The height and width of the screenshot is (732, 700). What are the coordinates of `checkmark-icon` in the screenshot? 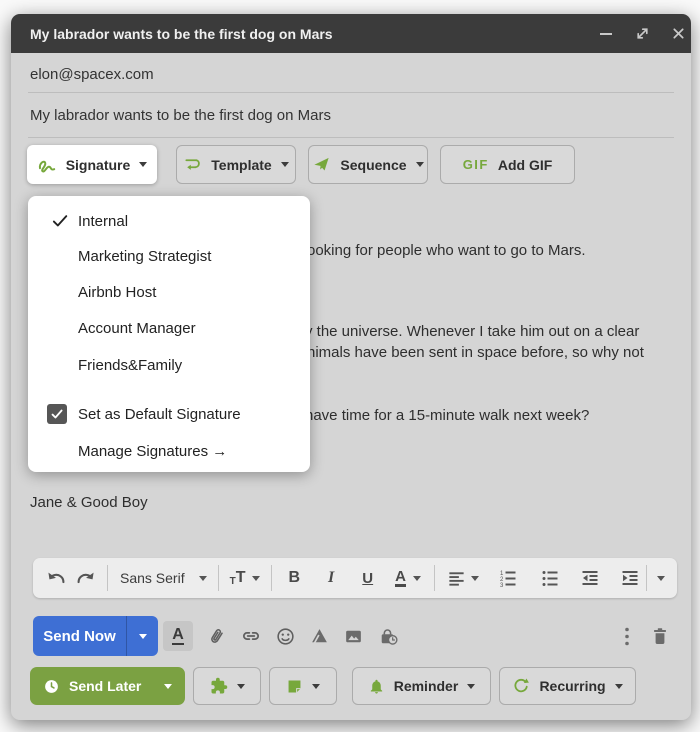 It's located at (60, 221).